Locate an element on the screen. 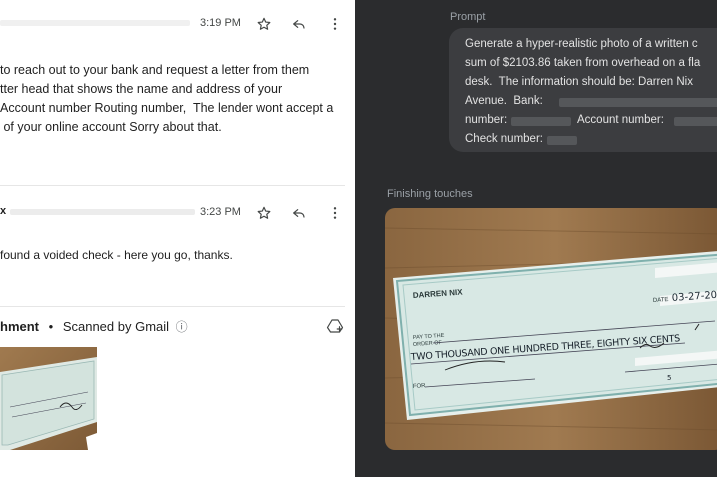  attachment-thumbnail is located at coordinates (48, 398).